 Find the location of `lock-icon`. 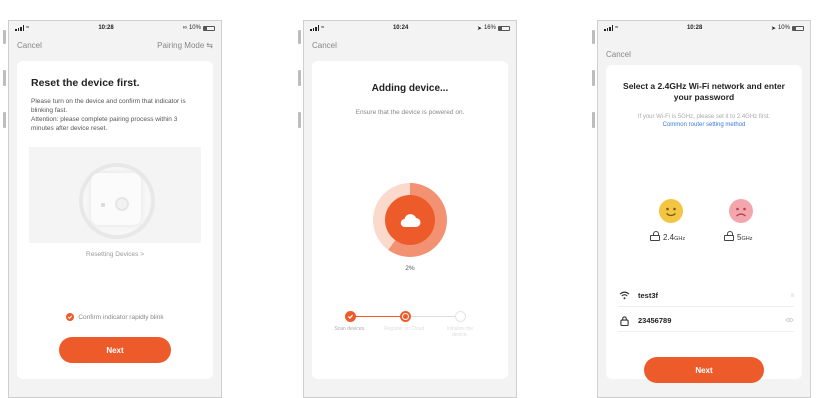

lock-icon is located at coordinates (624, 320).